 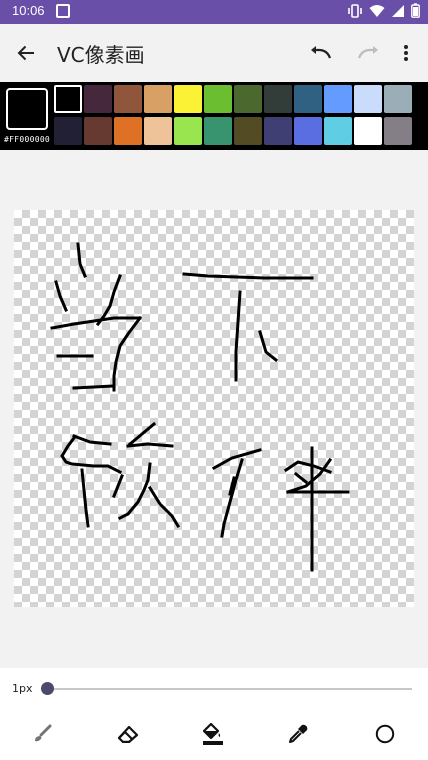 I want to click on more-options-button, so click(x=405, y=53).